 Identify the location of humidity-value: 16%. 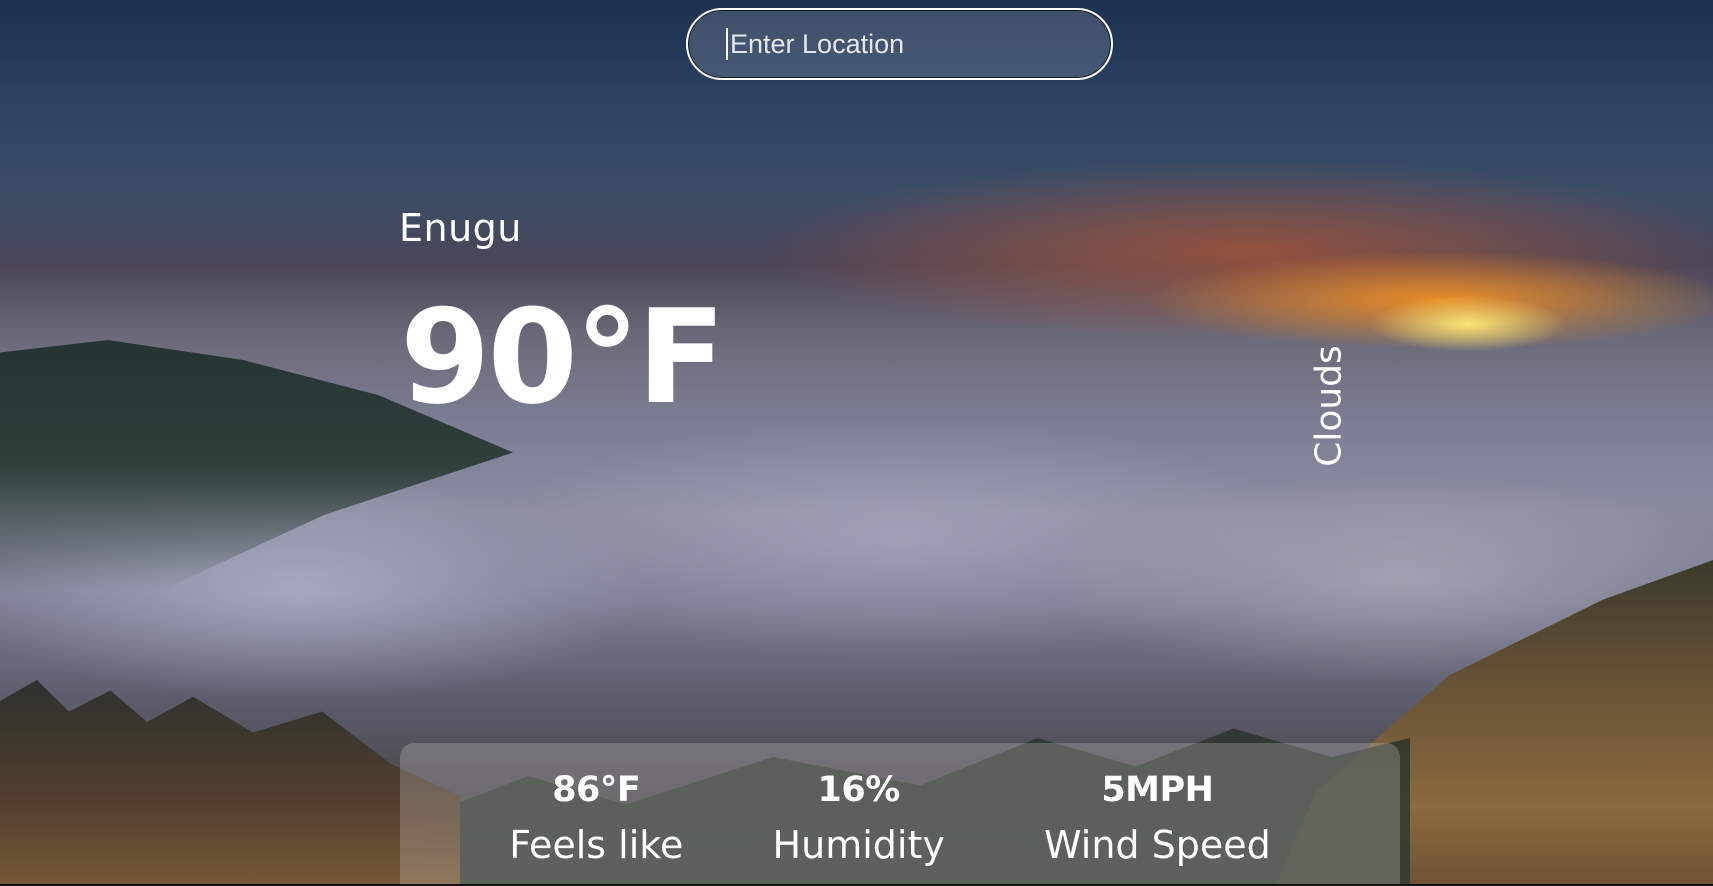
(859, 790).